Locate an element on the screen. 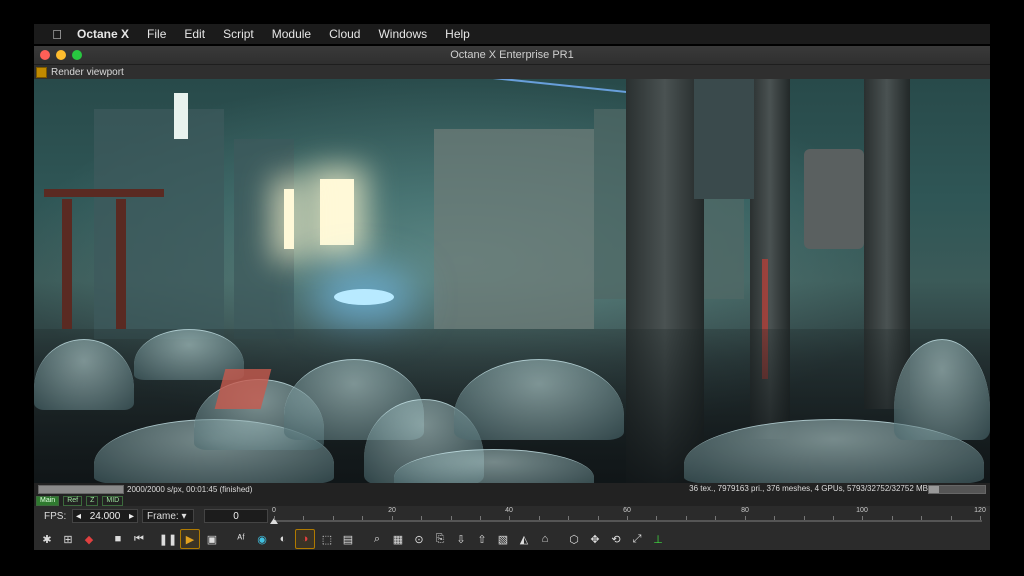 The width and height of the screenshot is (1024, 576). timeline-track: 0 20 40 60 80 100 120 is located at coordinates (628, 517).